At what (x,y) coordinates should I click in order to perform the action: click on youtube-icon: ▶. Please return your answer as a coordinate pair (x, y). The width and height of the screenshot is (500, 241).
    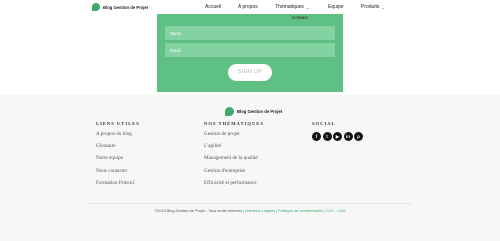
    Looking at the image, I should click on (337, 136).